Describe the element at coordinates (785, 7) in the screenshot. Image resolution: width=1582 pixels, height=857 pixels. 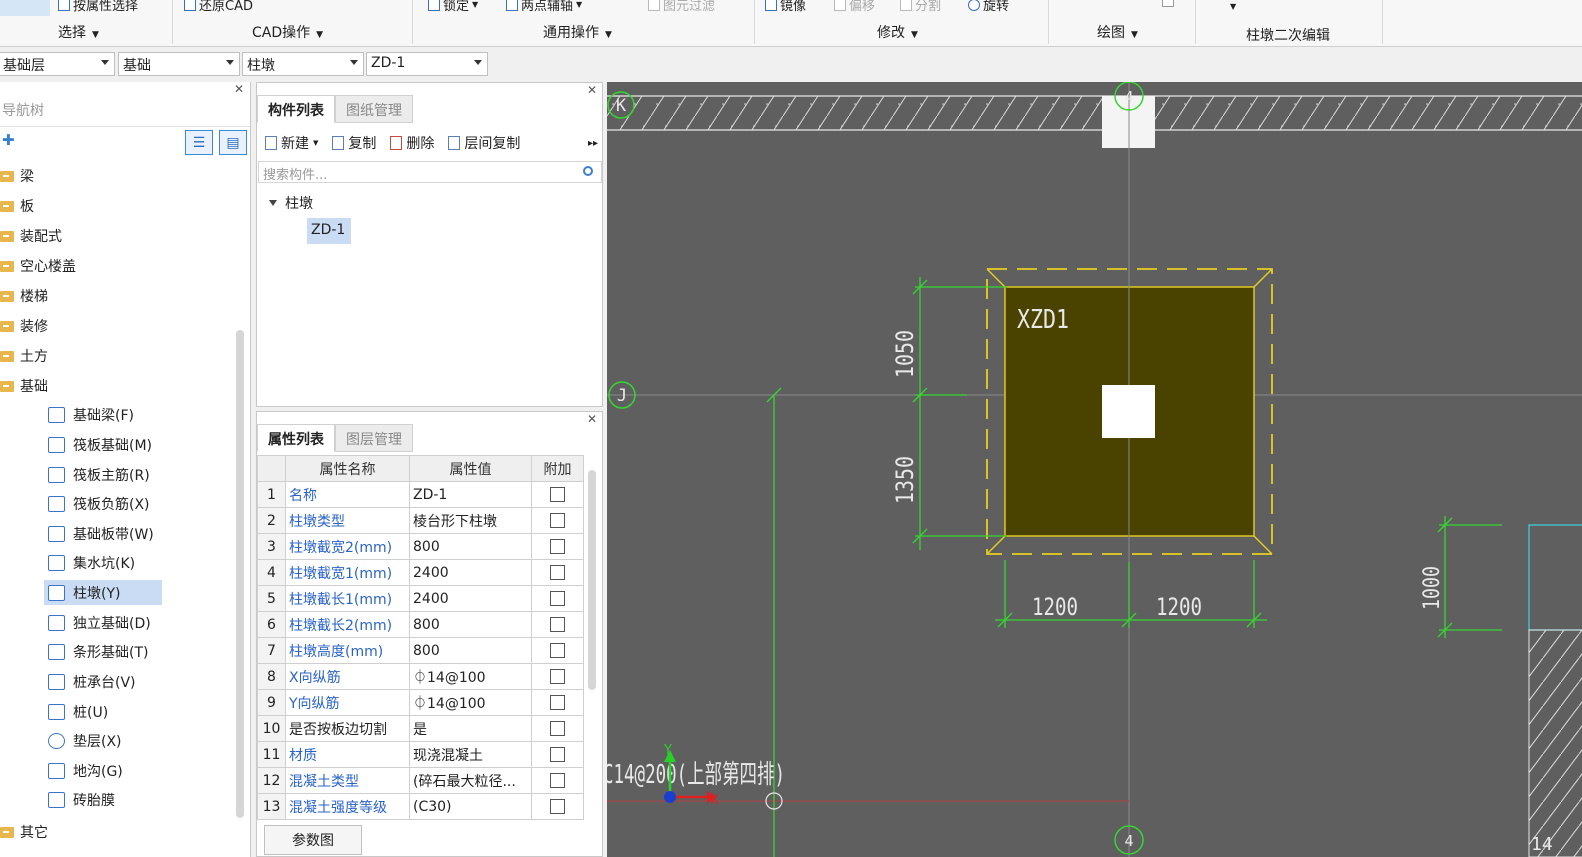
I see `mirror-button: 镜像` at that location.